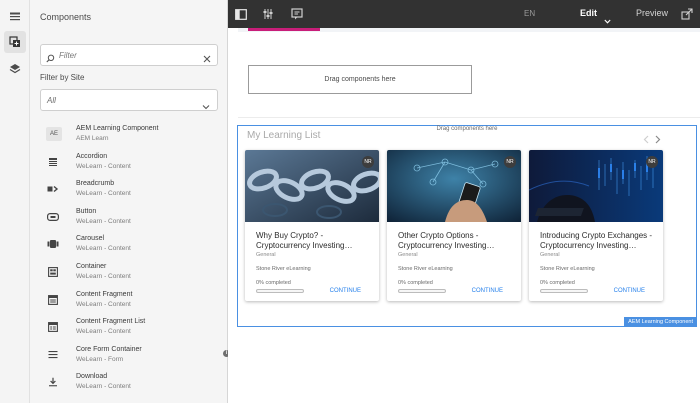 This screenshot has height=403, width=700. What do you see at coordinates (15, 201) in the screenshot?
I see `left-rail` at bounding box center [15, 201].